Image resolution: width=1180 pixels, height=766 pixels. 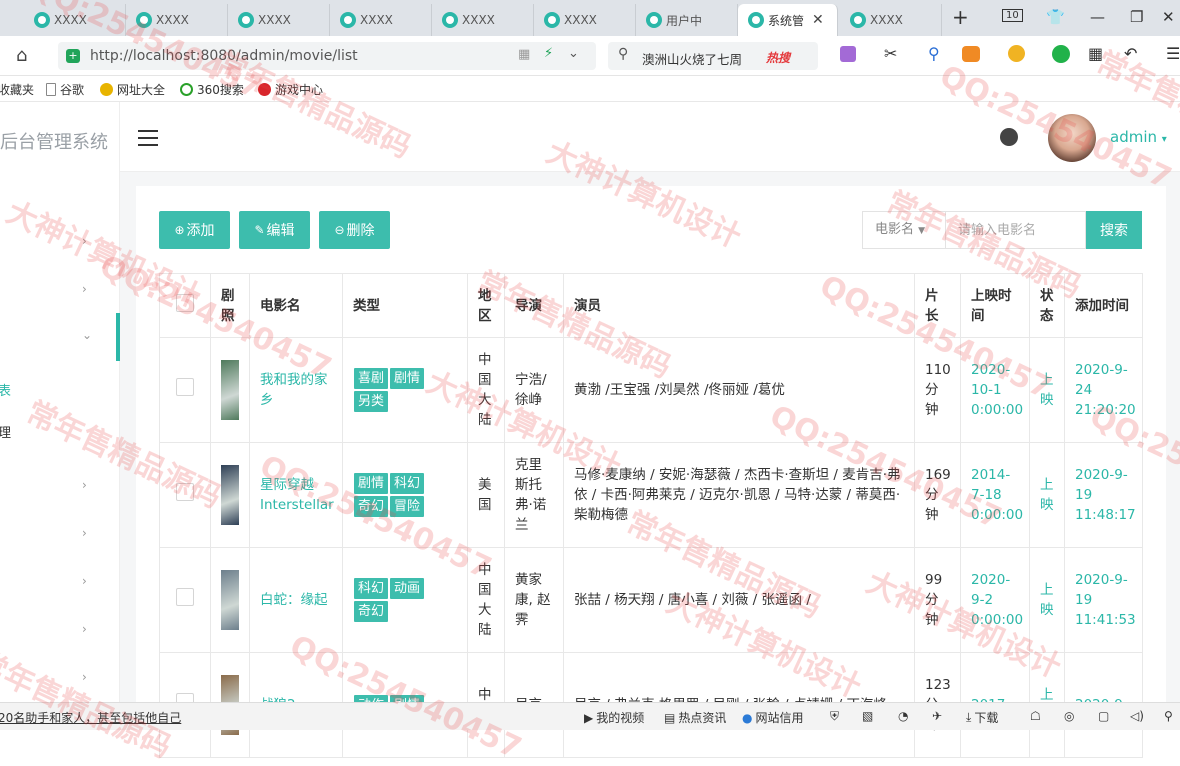 What do you see at coordinates (867, 716) in the screenshot?
I see `image-icon: ▧` at bounding box center [867, 716].